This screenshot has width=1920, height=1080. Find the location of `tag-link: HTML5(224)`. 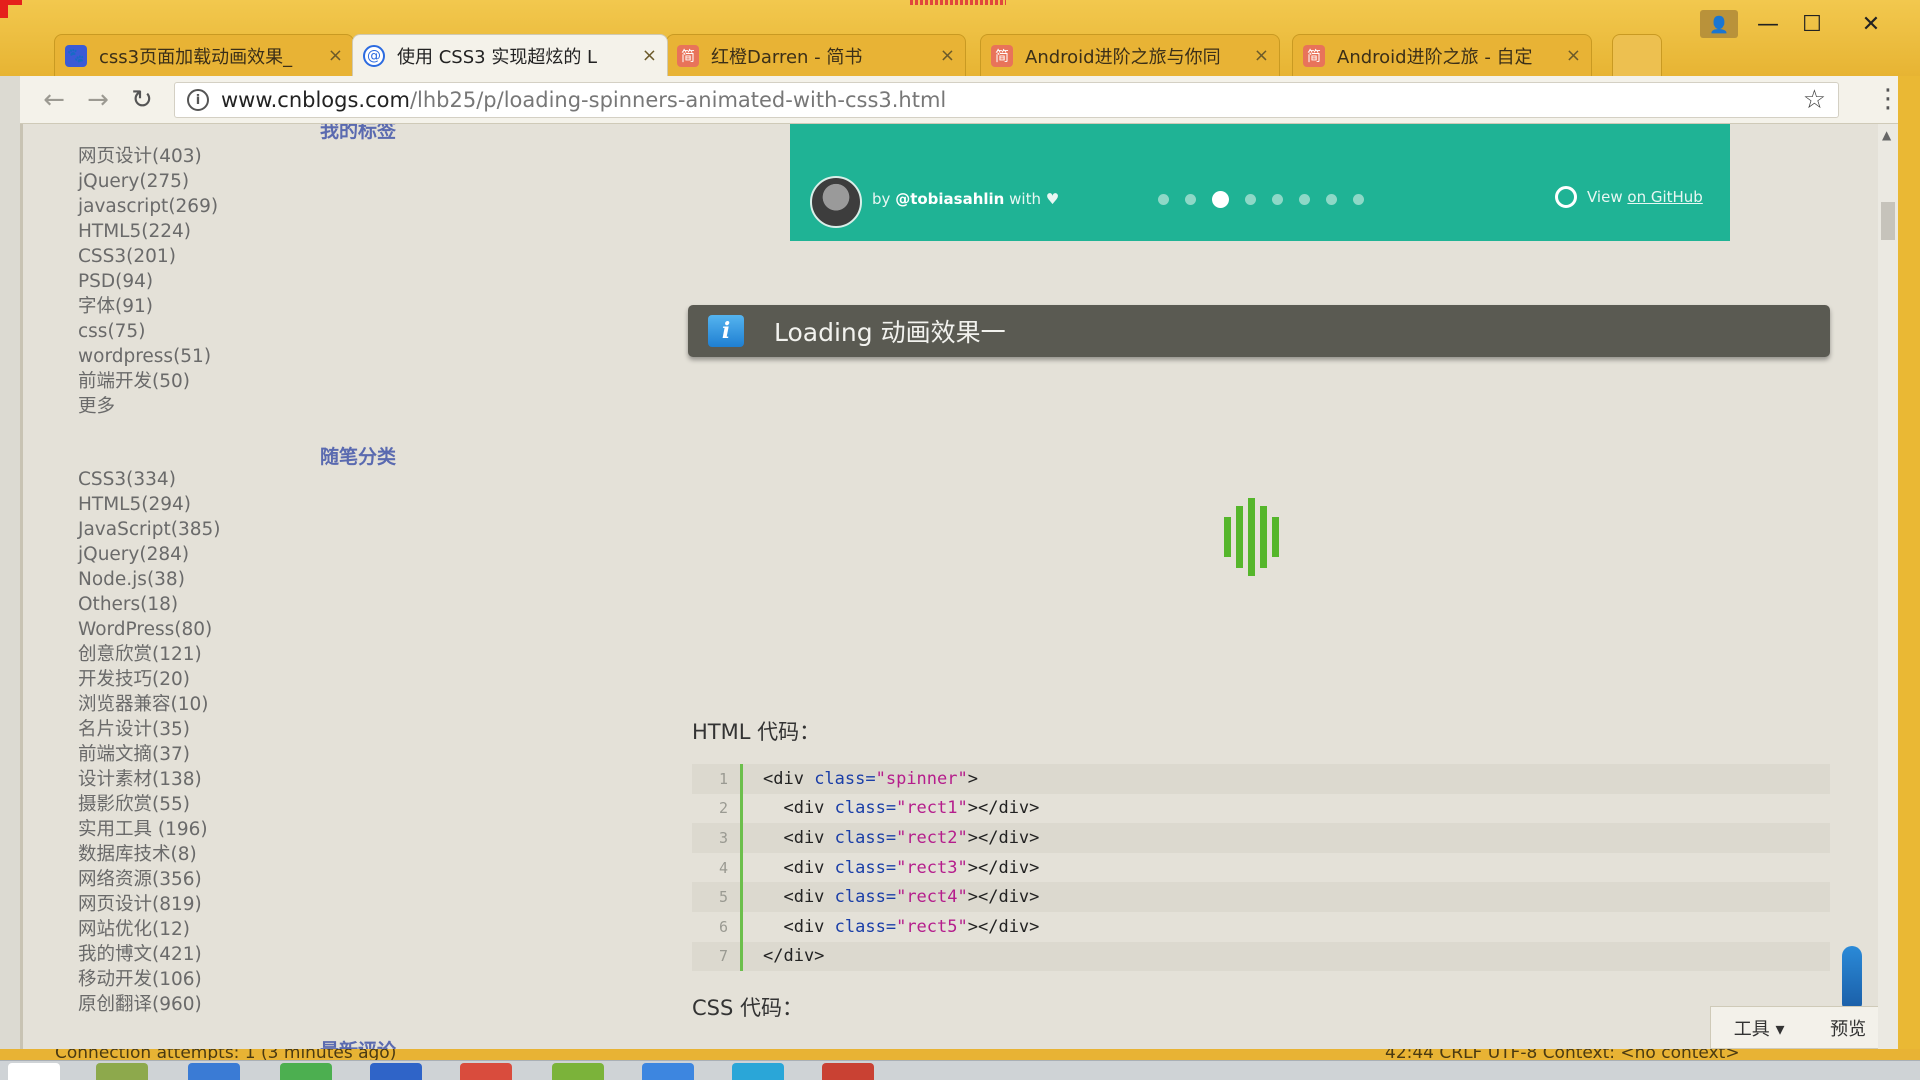

tag-link: HTML5(224) is located at coordinates (148, 231).